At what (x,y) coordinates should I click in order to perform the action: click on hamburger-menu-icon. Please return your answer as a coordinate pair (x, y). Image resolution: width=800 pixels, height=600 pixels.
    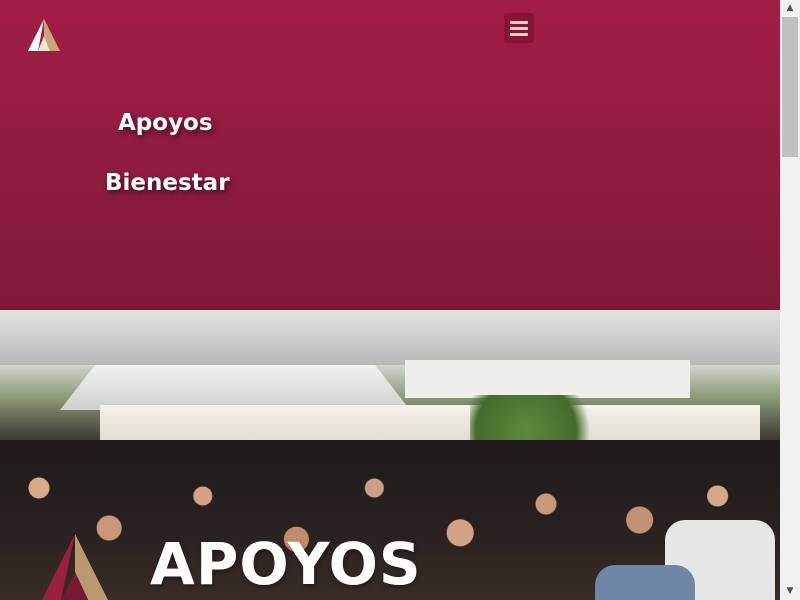
    Looking at the image, I should click on (519, 22).